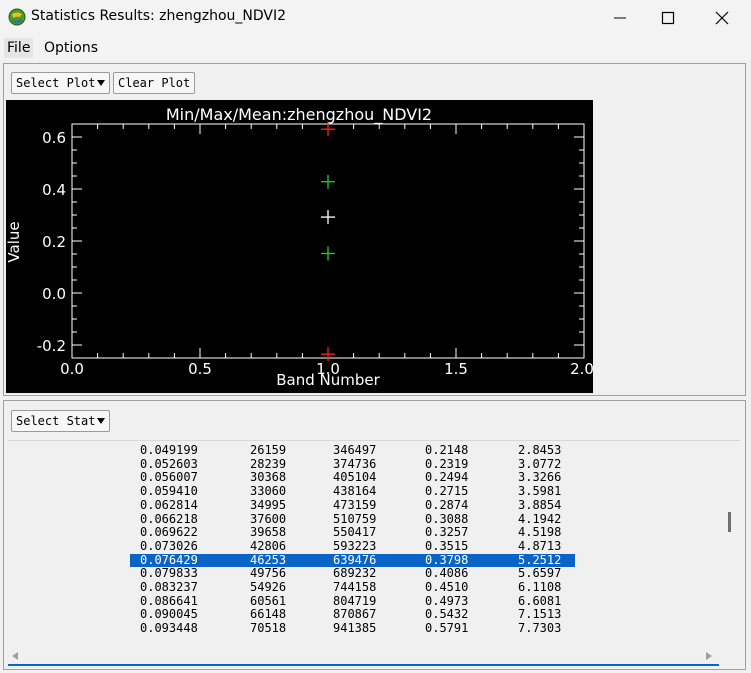 Image resolution: width=751 pixels, height=673 pixels. What do you see at coordinates (447, 518) in the screenshot?
I see `table-cell: 0.3088` at bounding box center [447, 518].